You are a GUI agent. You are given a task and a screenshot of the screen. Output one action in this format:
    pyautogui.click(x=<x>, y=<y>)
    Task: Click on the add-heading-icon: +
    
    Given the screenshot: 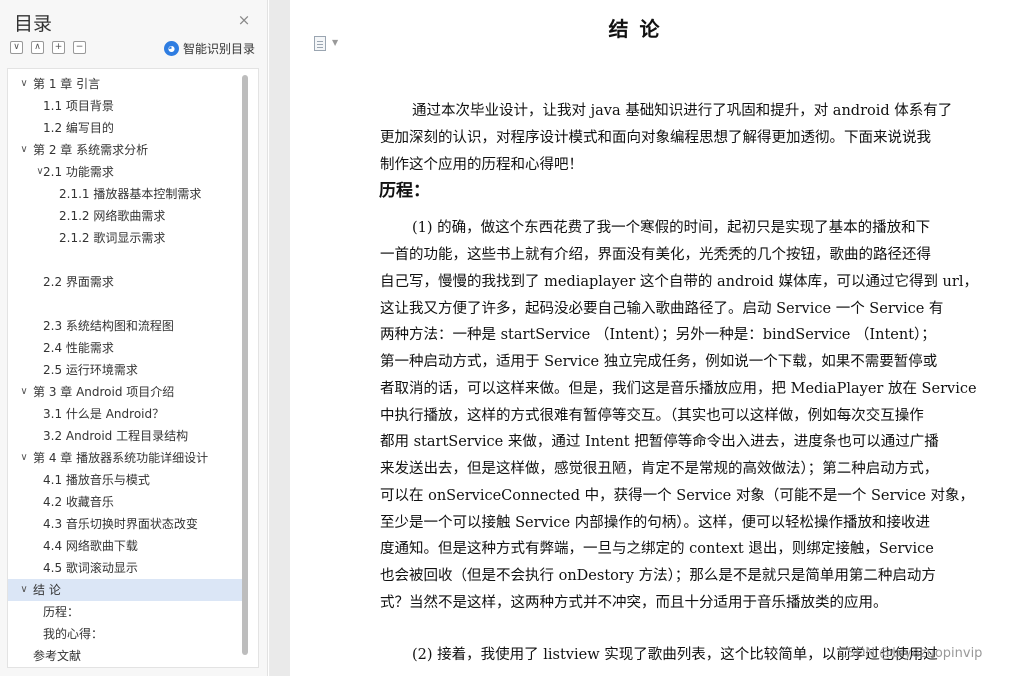 What is the action you would take?
    pyautogui.click(x=58, y=47)
    